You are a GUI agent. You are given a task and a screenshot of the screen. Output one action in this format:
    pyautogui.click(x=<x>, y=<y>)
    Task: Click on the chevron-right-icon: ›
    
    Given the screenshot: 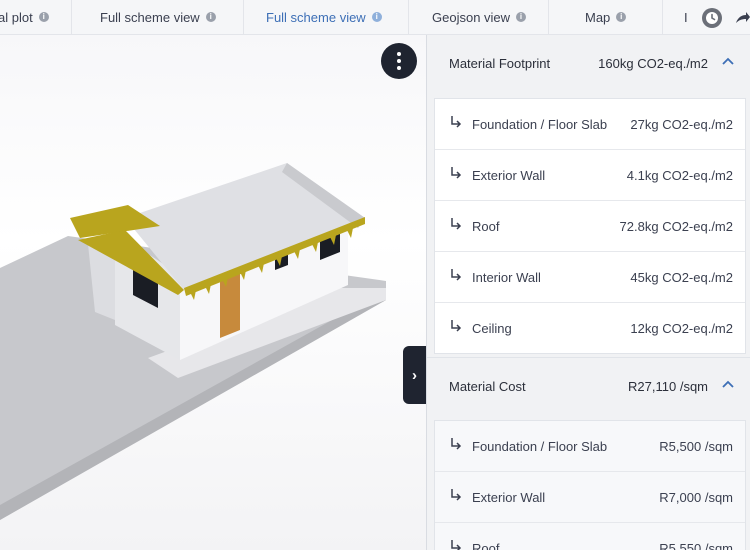 What is the action you would take?
    pyautogui.click(x=414, y=375)
    